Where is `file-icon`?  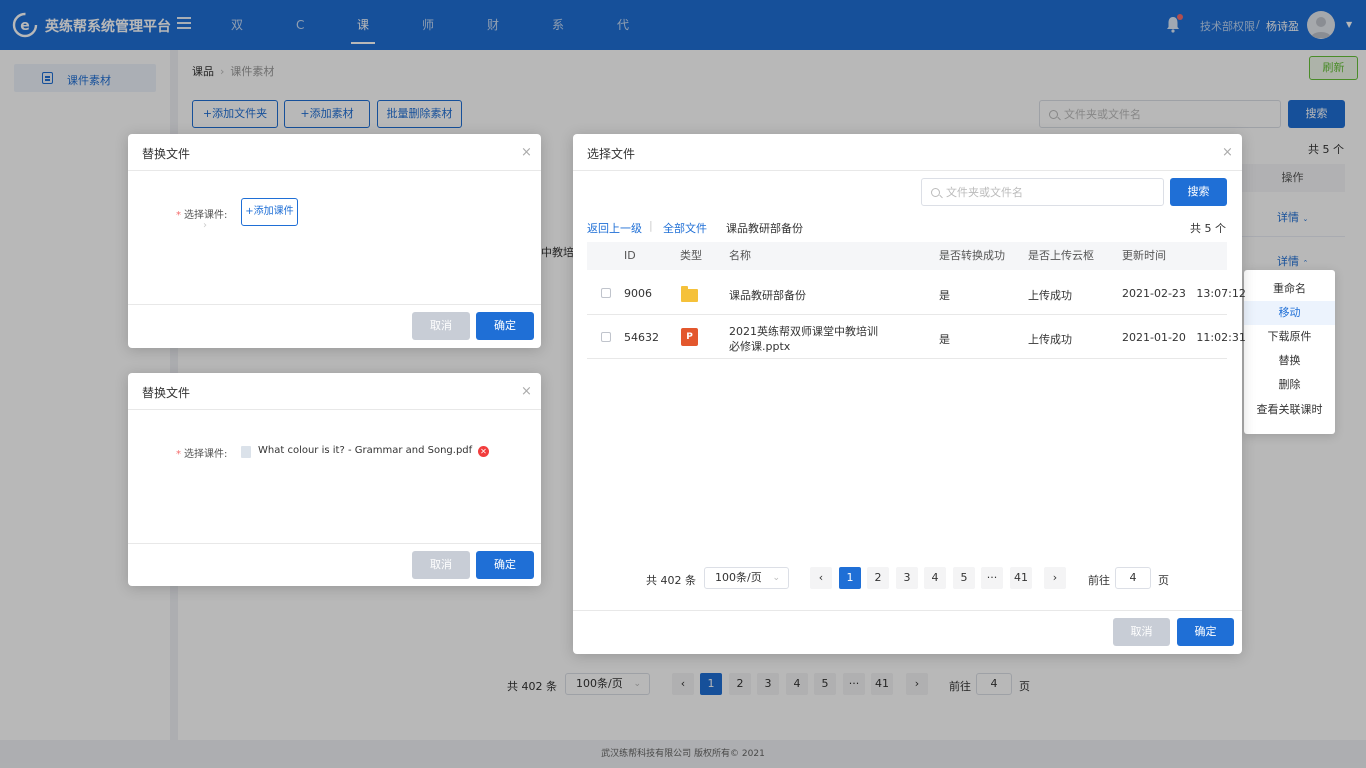 file-icon is located at coordinates (246, 452).